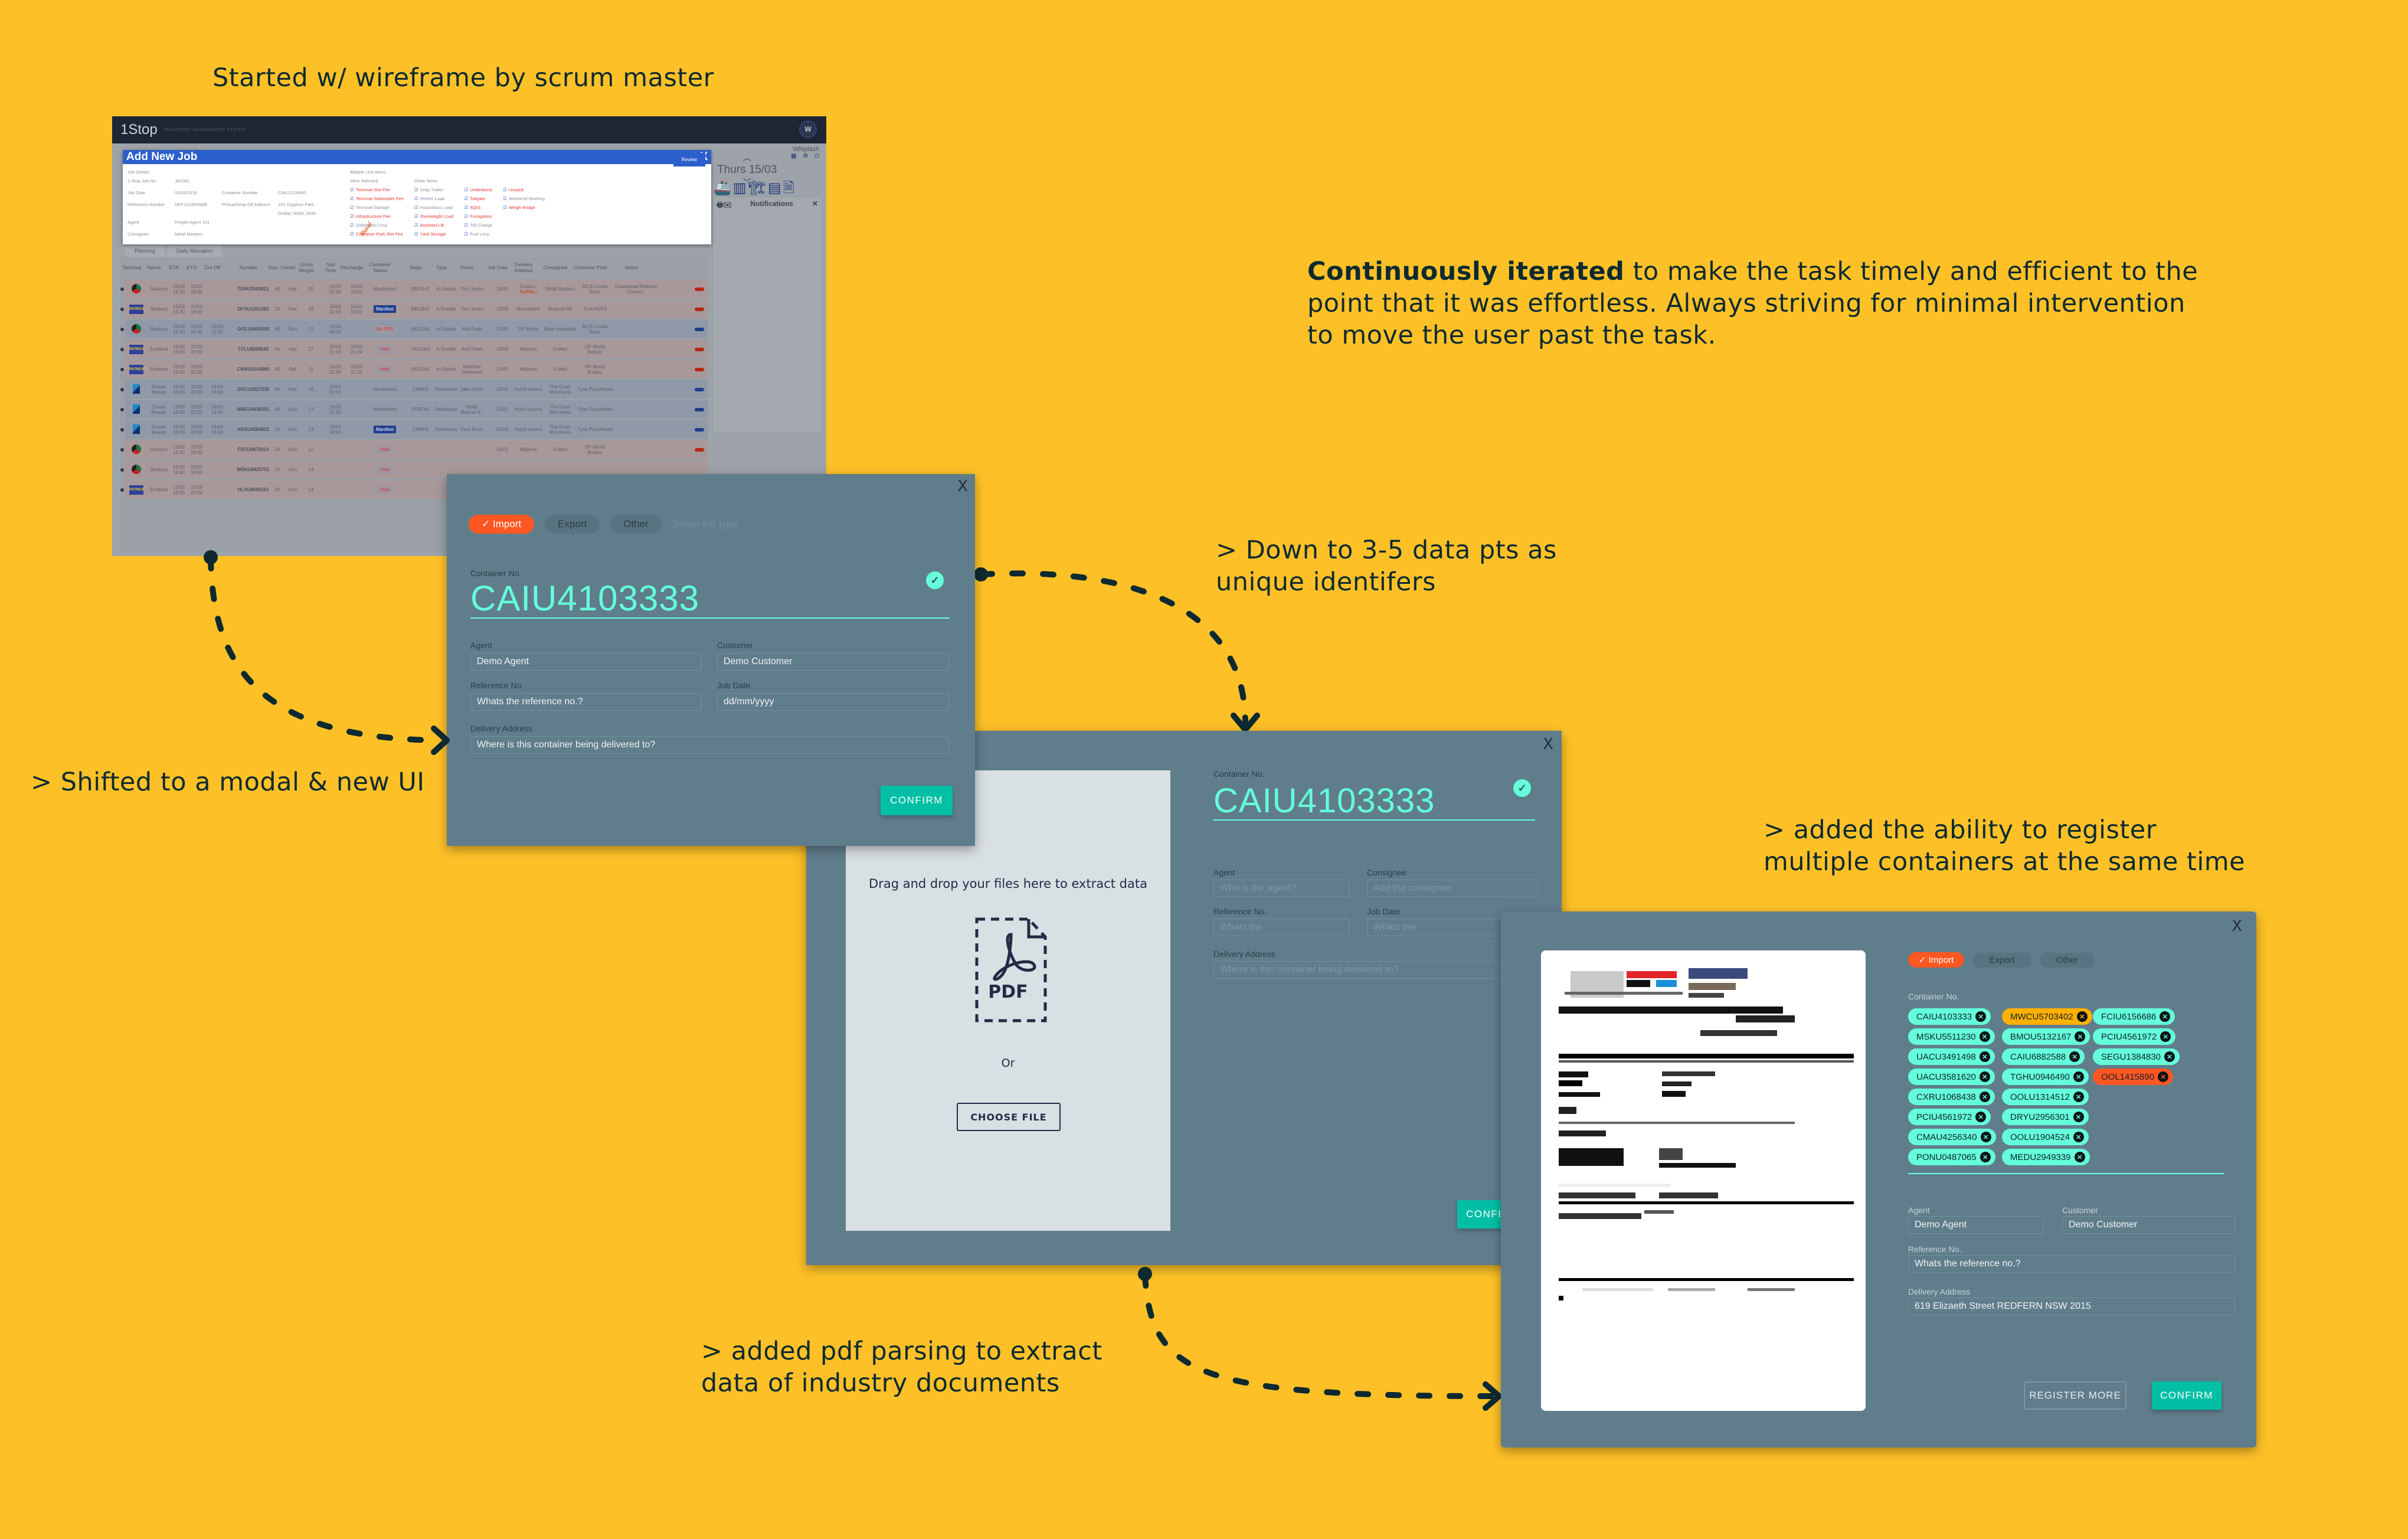  I want to click on billable-line-item: ☑ Fumigation, so click(478, 216).